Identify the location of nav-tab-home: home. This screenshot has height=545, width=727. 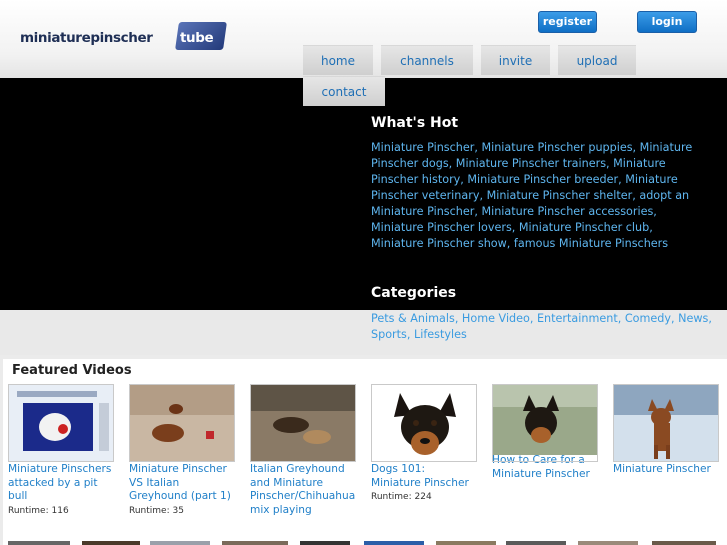
(338, 60).